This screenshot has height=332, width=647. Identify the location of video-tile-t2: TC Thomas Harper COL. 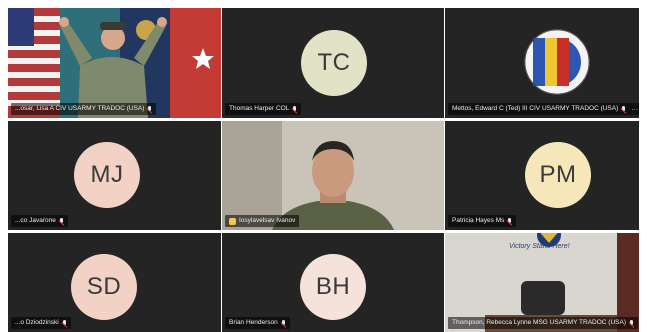
(333, 63).